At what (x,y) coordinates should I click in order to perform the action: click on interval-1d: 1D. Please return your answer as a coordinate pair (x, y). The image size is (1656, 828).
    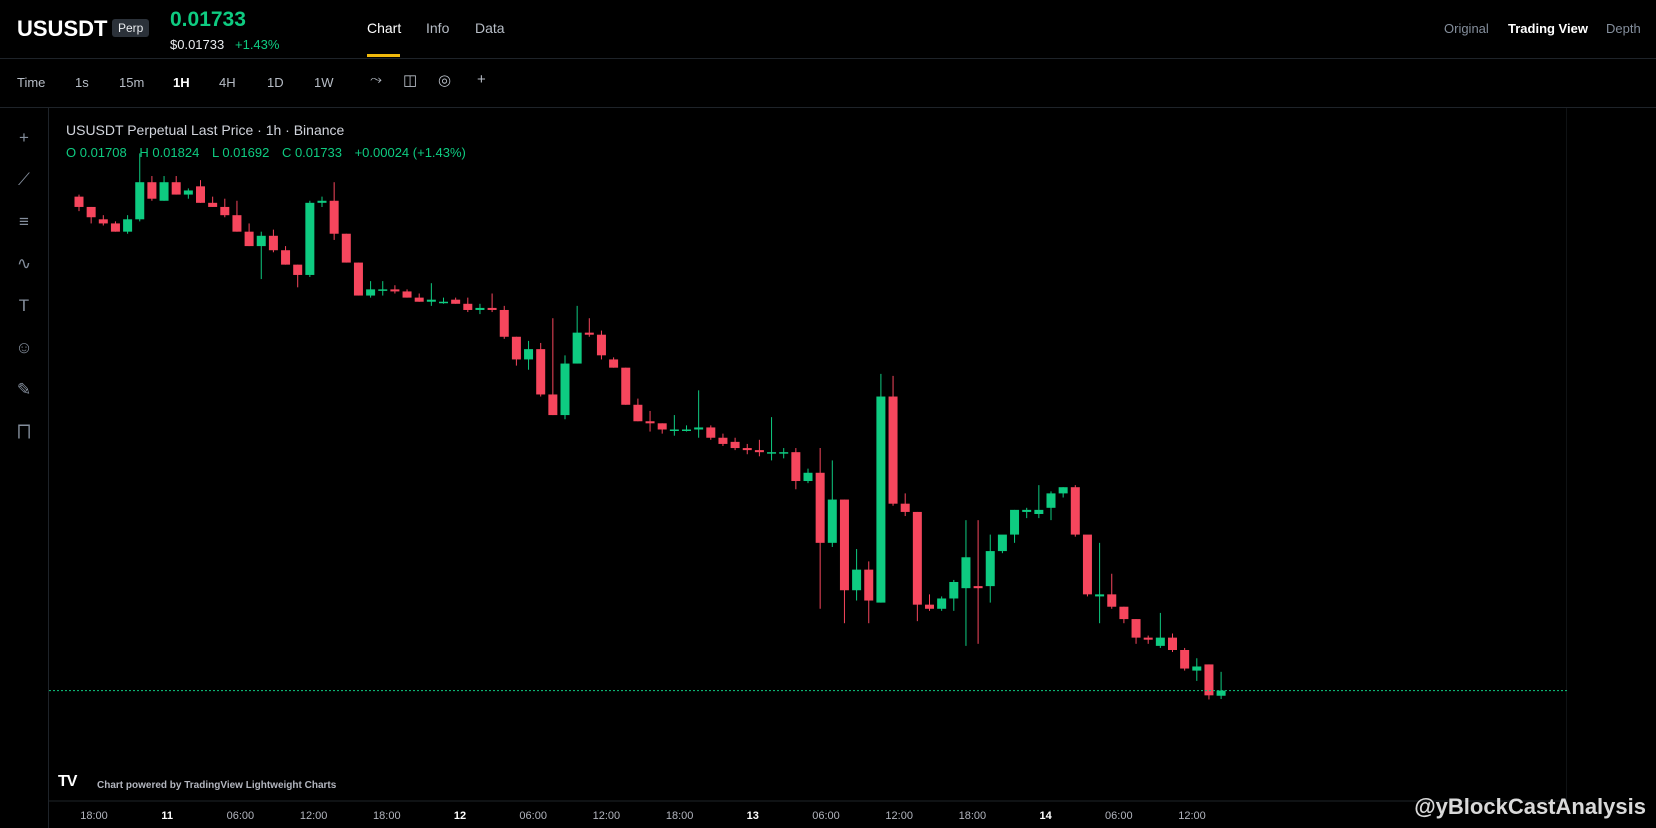
    Looking at the image, I should click on (275, 82).